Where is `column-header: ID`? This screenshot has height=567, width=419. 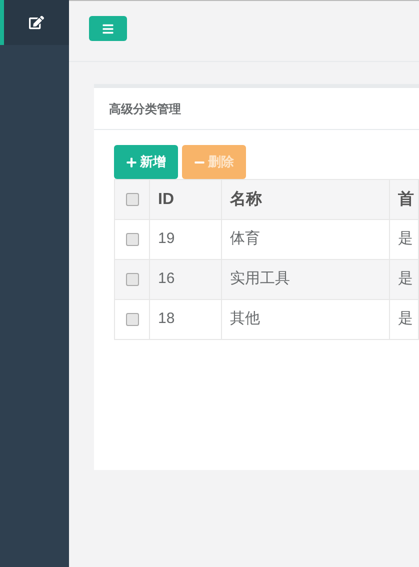 column-header: ID is located at coordinates (166, 200).